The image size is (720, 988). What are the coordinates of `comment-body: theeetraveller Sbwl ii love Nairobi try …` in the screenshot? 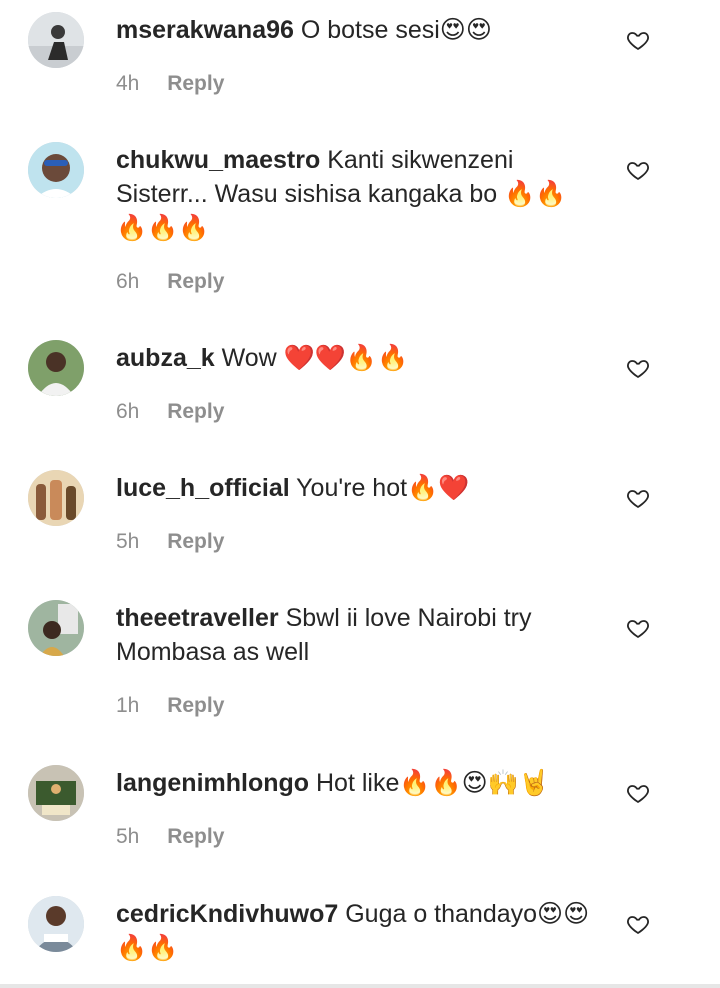 It's located at (356, 661).